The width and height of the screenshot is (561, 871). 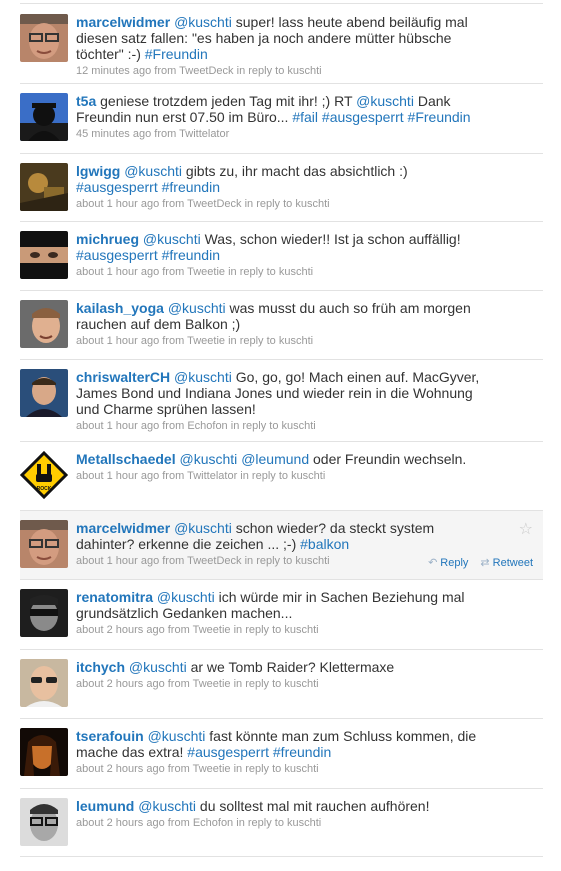 What do you see at coordinates (44, 324) in the screenshot?
I see `avatar-man-face-icon` at bounding box center [44, 324].